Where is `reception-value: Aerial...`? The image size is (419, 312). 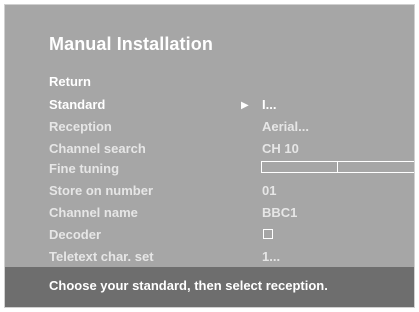 reception-value: Aerial... is located at coordinates (285, 127).